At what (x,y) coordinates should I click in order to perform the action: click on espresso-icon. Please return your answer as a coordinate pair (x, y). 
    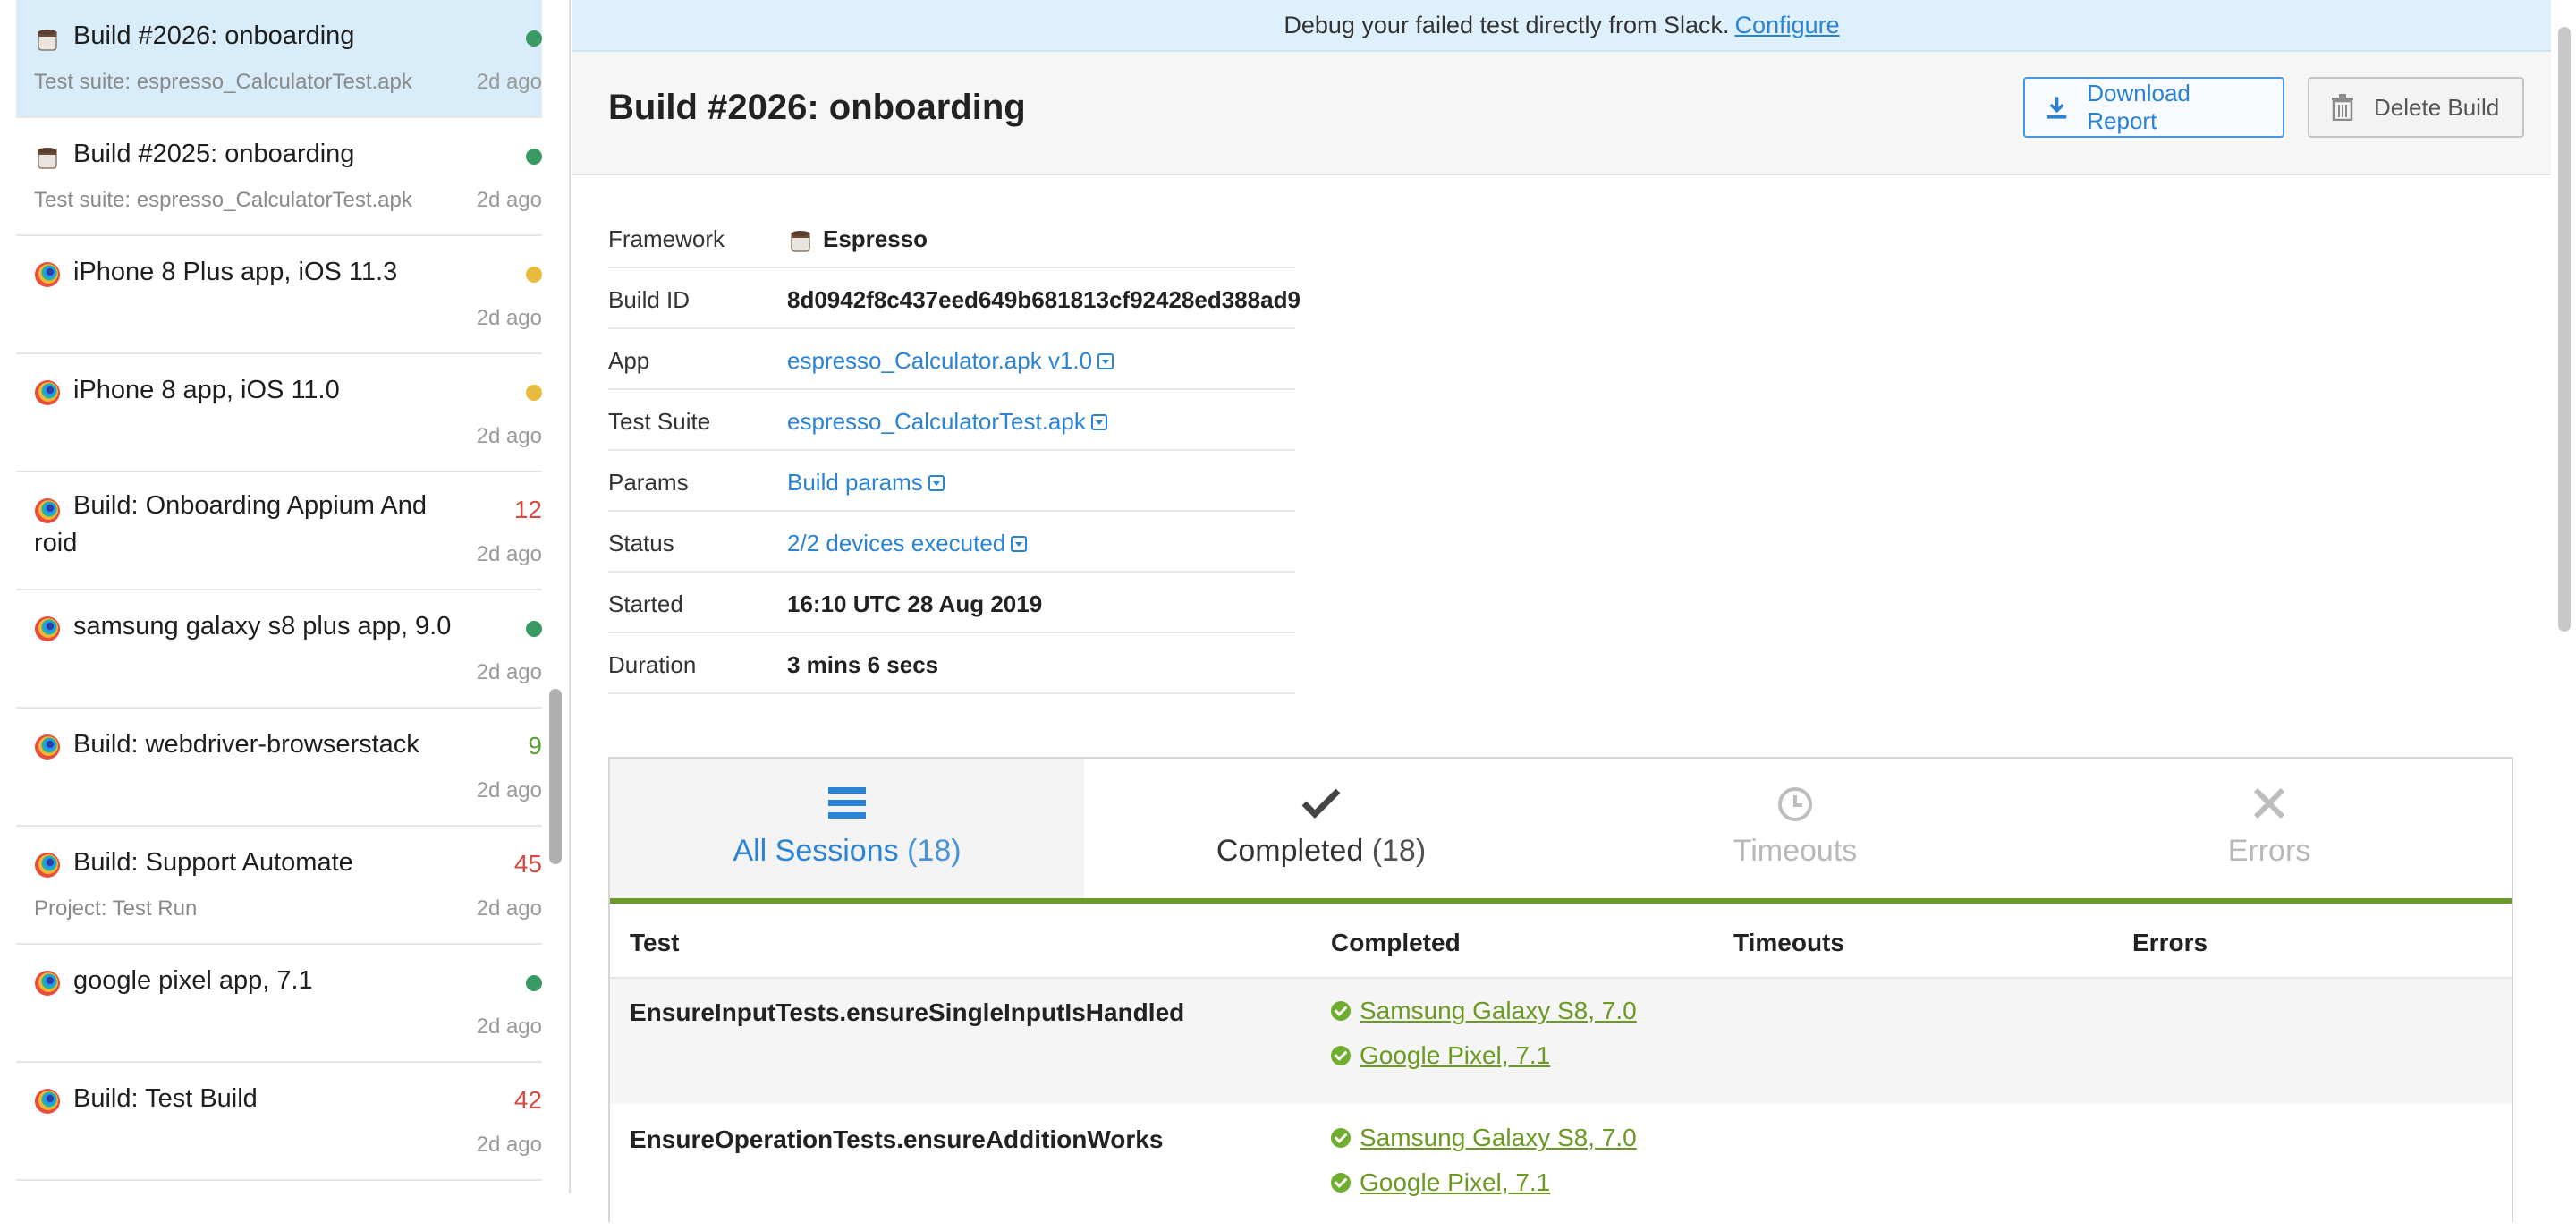
    Looking at the image, I should click on (47, 158).